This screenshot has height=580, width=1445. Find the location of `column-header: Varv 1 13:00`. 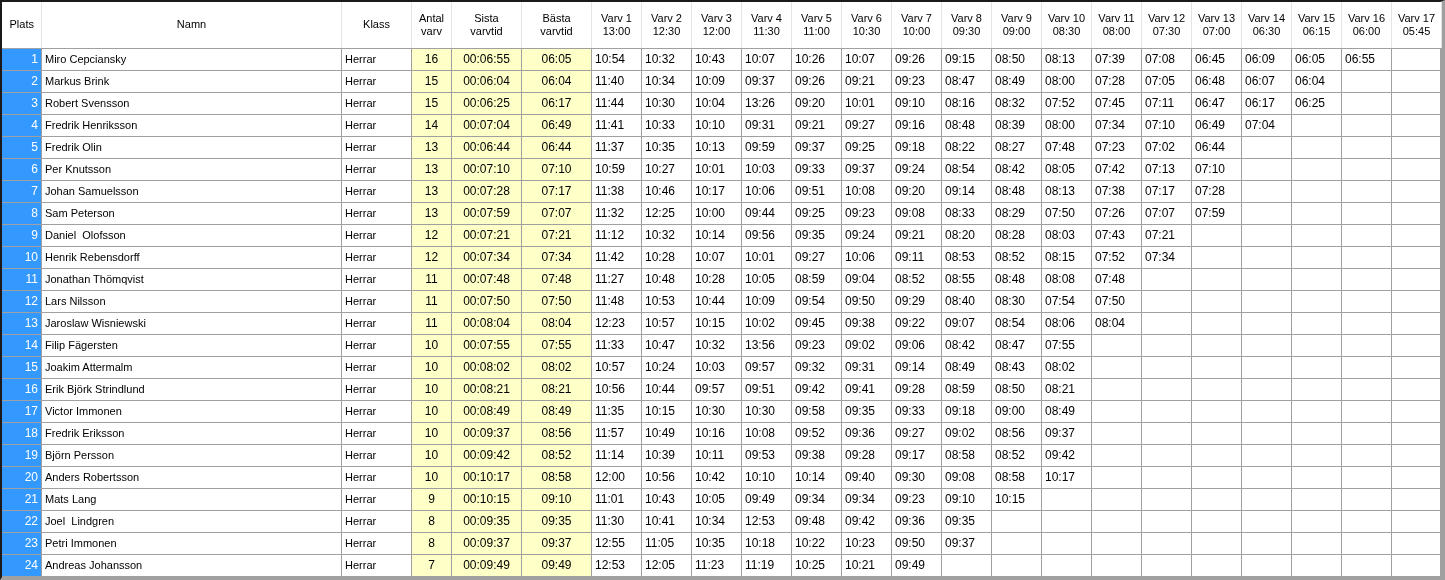

column-header: Varv 1 13:00 is located at coordinates (616, 25).